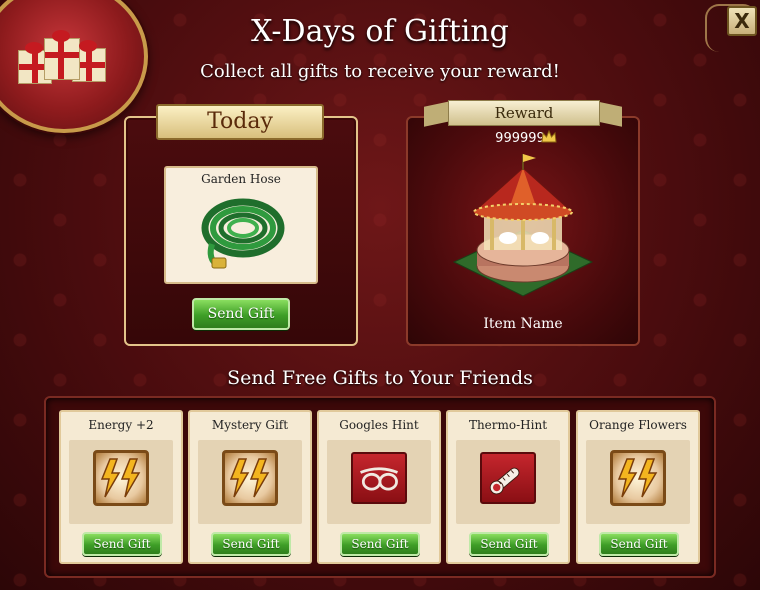 The width and height of the screenshot is (760, 590). I want to click on gift-card-mystery: Mystery Gift Send Gift, so click(250, 487).